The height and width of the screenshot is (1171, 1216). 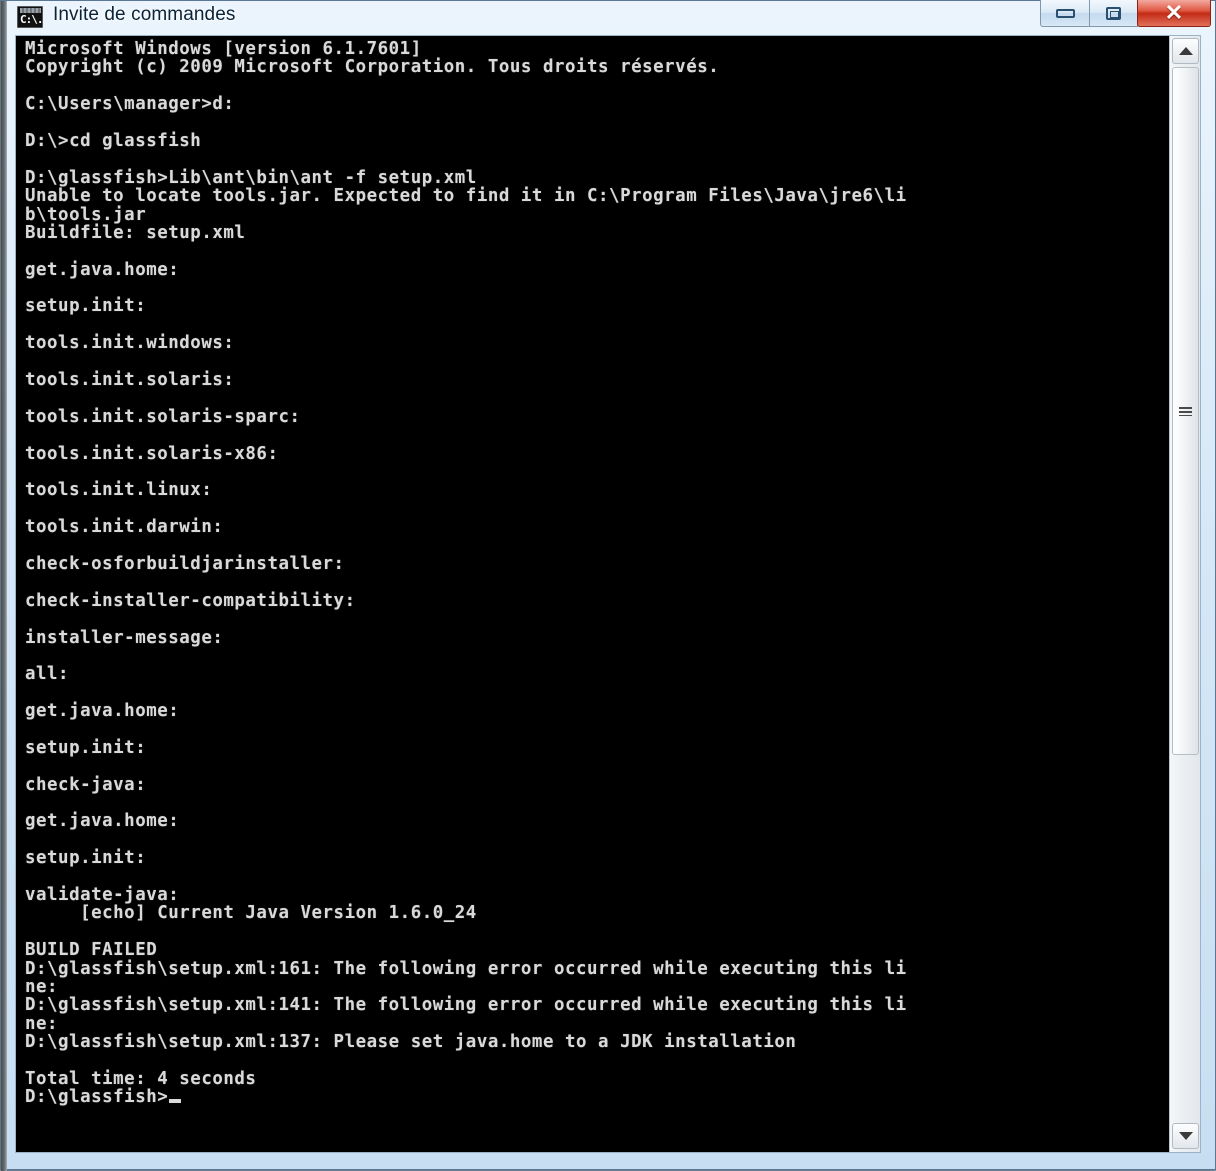 I want to click on window-left-edge, so click(x=4, y=586).